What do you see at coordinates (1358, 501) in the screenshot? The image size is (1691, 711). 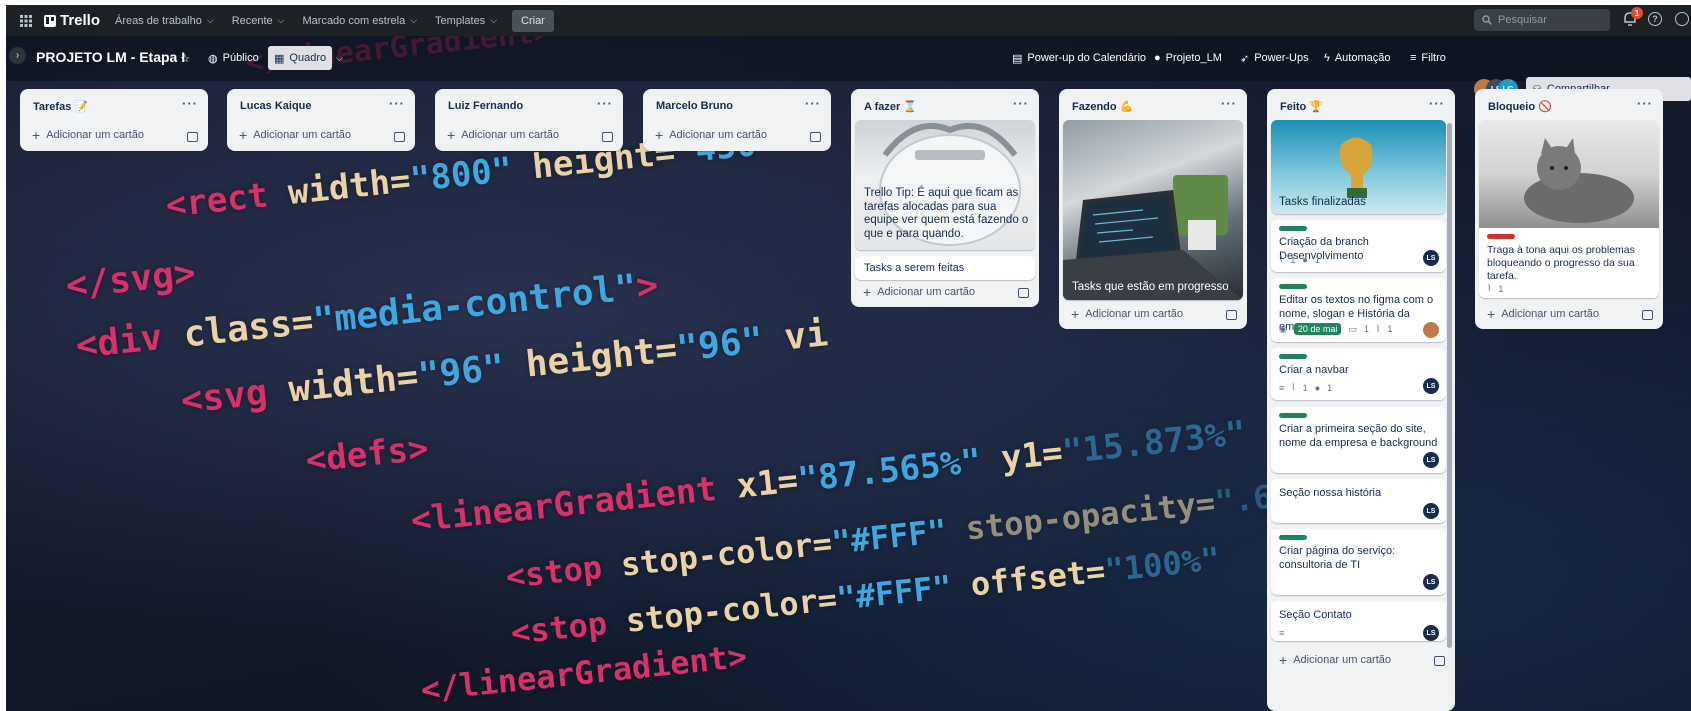 I see `card-secao-nossa-historia: Seção nossa história LS` at bounding box center [1358, 501].